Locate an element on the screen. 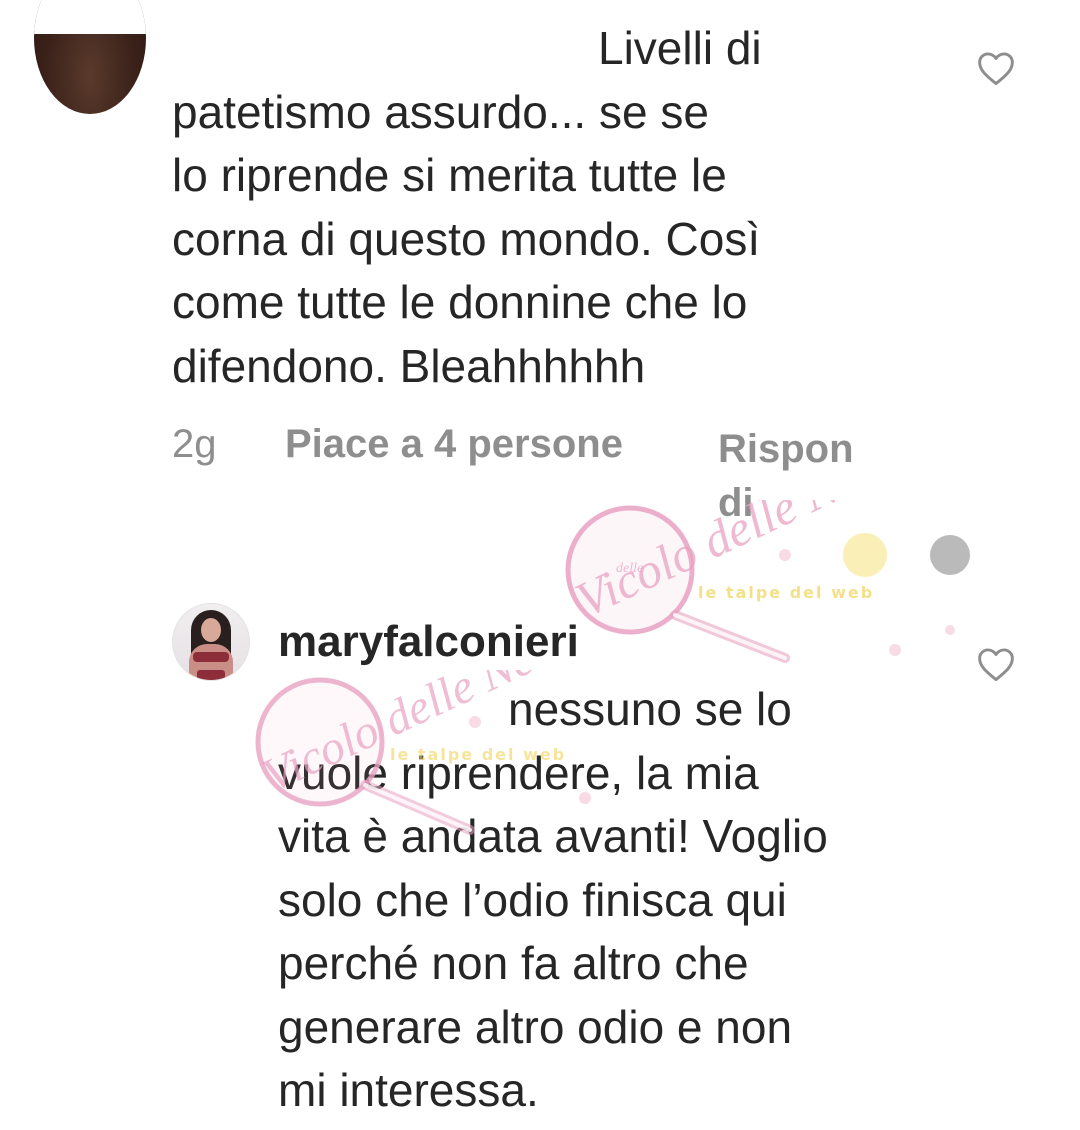  comment-line: vita è andata avanti! Voglio is located at coordinates (553, 836).